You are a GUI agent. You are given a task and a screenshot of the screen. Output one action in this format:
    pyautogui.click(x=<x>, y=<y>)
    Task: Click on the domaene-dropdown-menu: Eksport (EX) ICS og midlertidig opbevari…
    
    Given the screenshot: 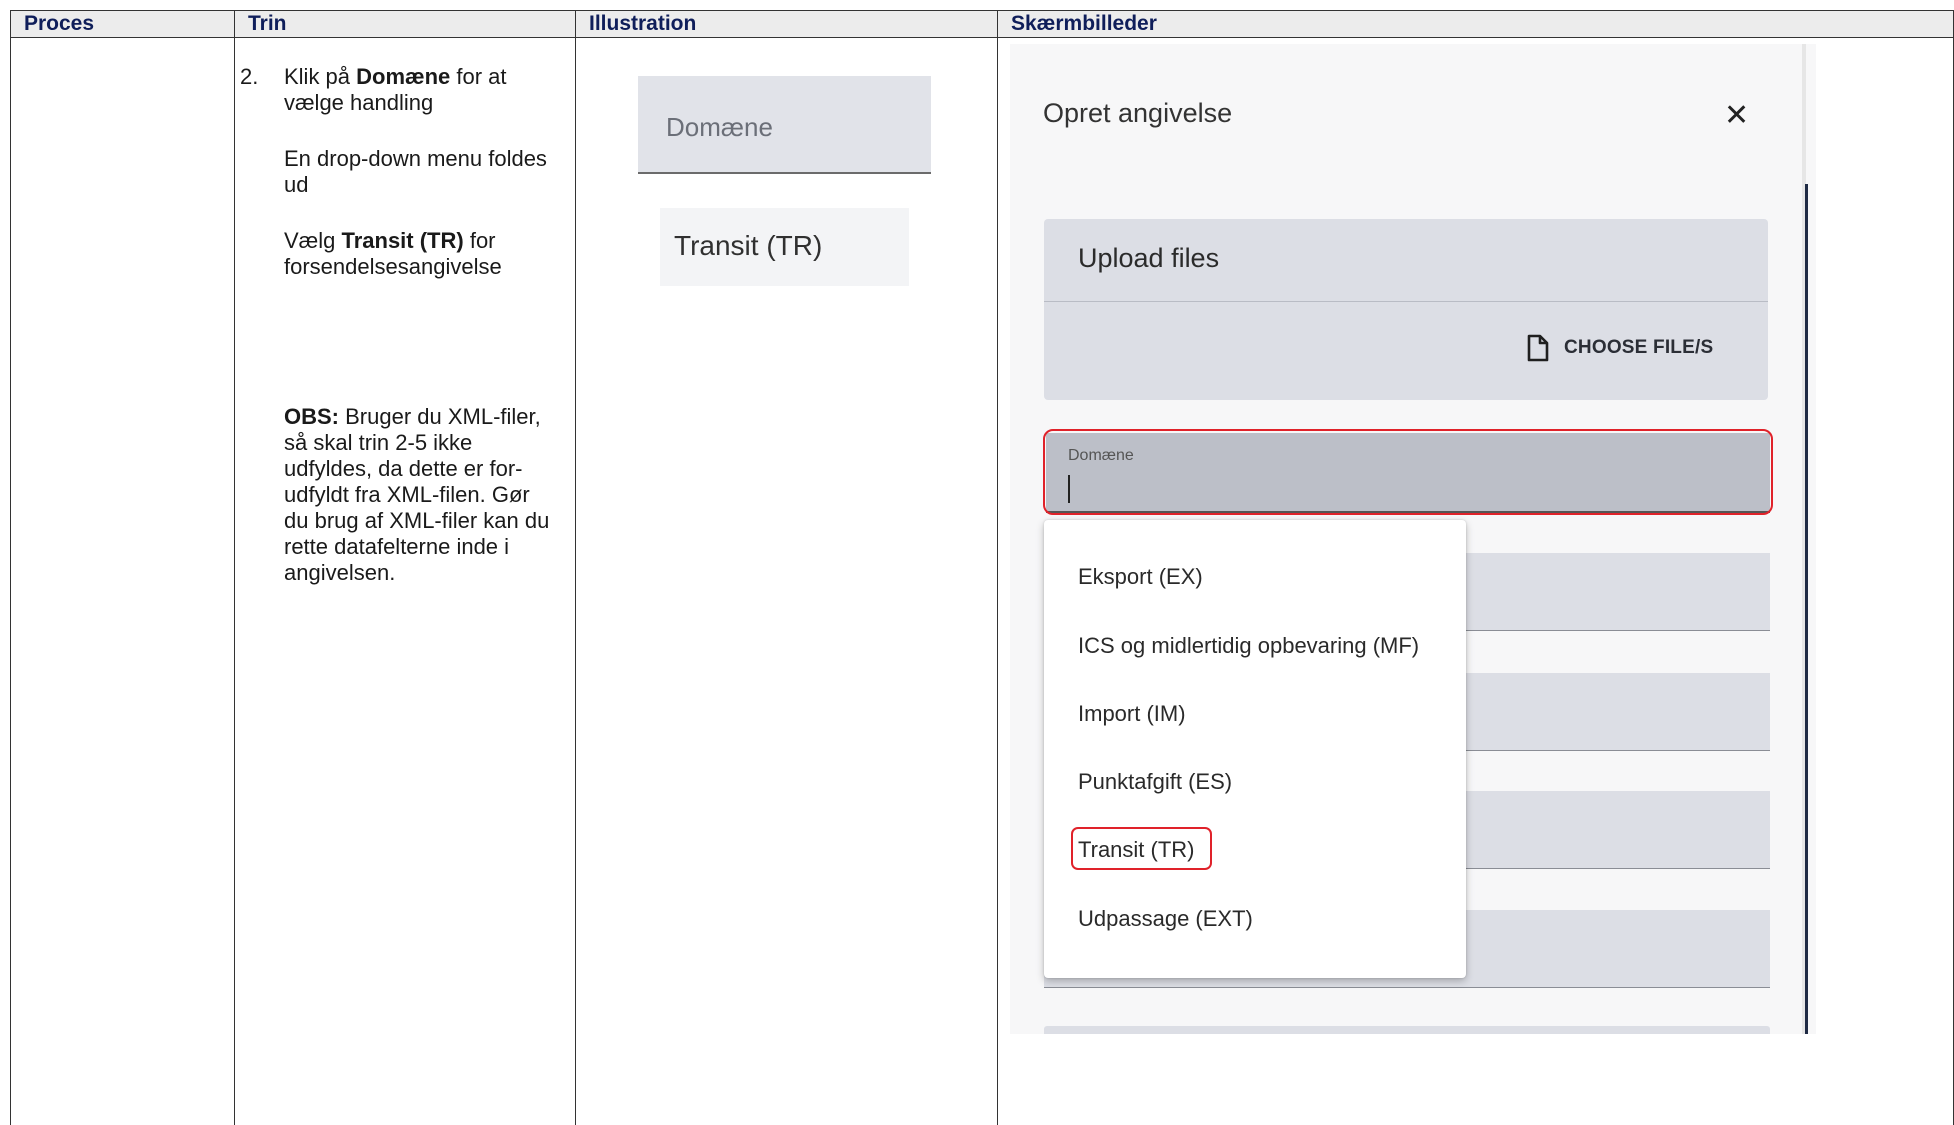 What is the action you would take?
    pyautogui.click(x=1255, y=749)
    